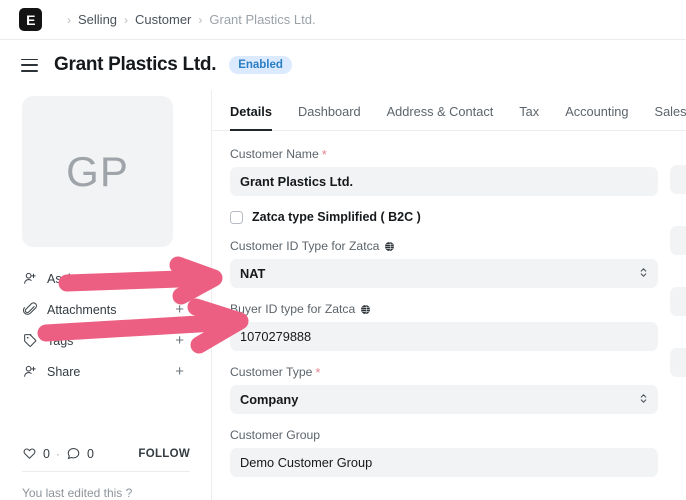 The image size is (686, 500). I want to click on sidebar-item-label: Assigned To, so click(81, 278).